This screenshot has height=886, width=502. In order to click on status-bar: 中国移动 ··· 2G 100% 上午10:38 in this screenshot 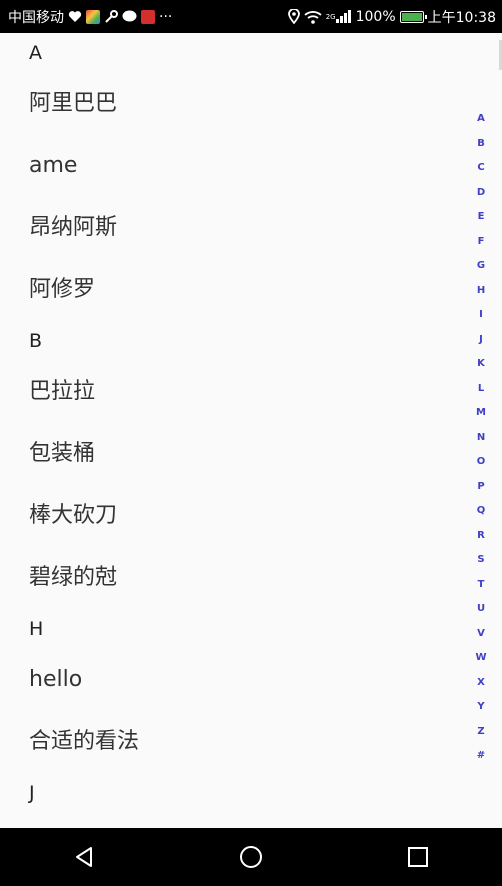, I will do `click(251, 16)`.